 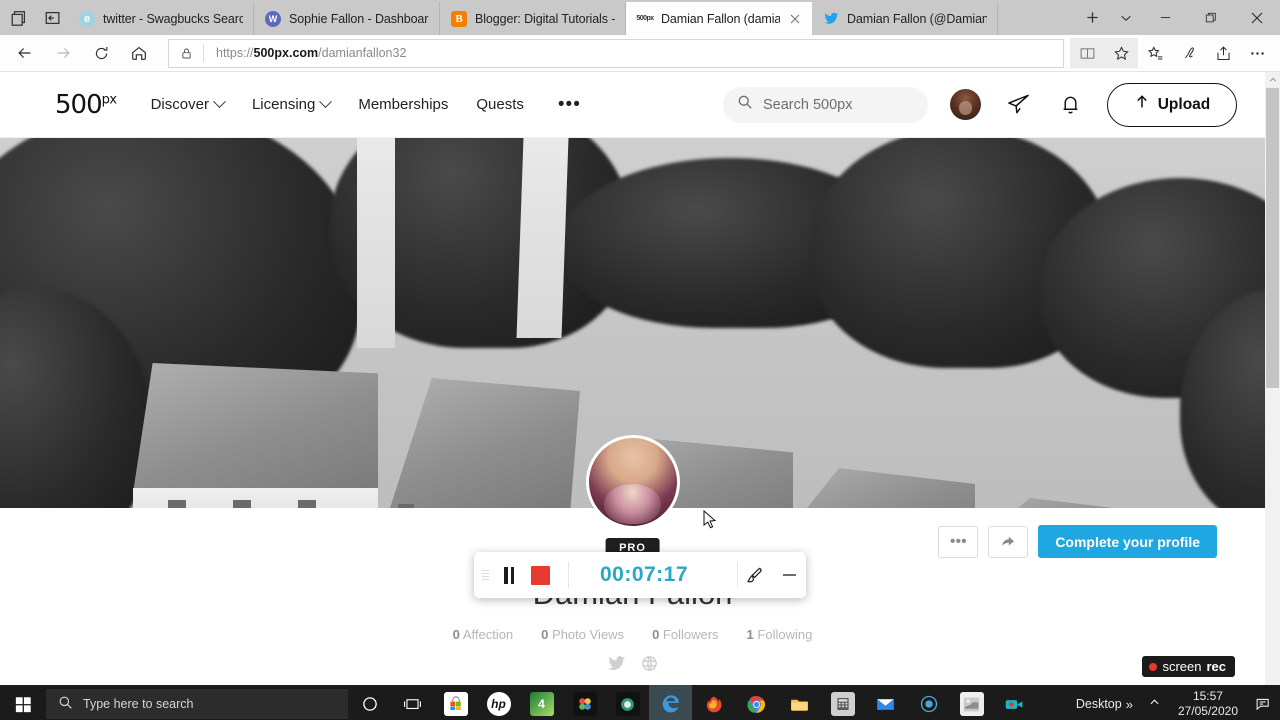 What do you see at coordinates (286, 53) in the screenshot?
I see `url-host: 500px.com` at bounding box center [286, 53].